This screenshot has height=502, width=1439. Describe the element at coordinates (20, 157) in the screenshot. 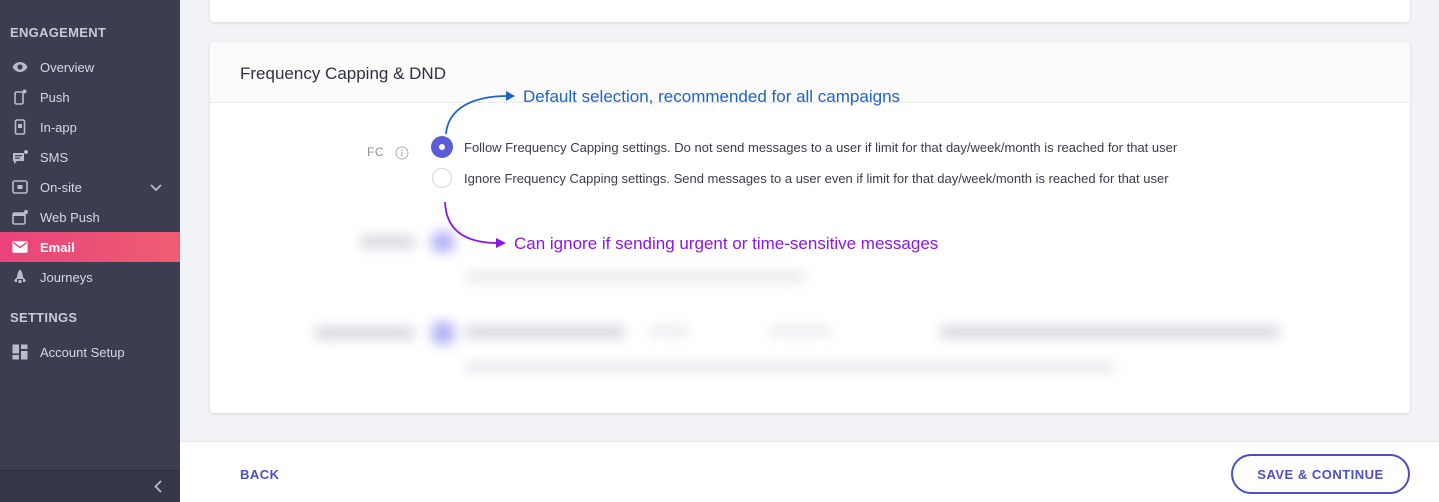

I see `sms-icon` at that location.